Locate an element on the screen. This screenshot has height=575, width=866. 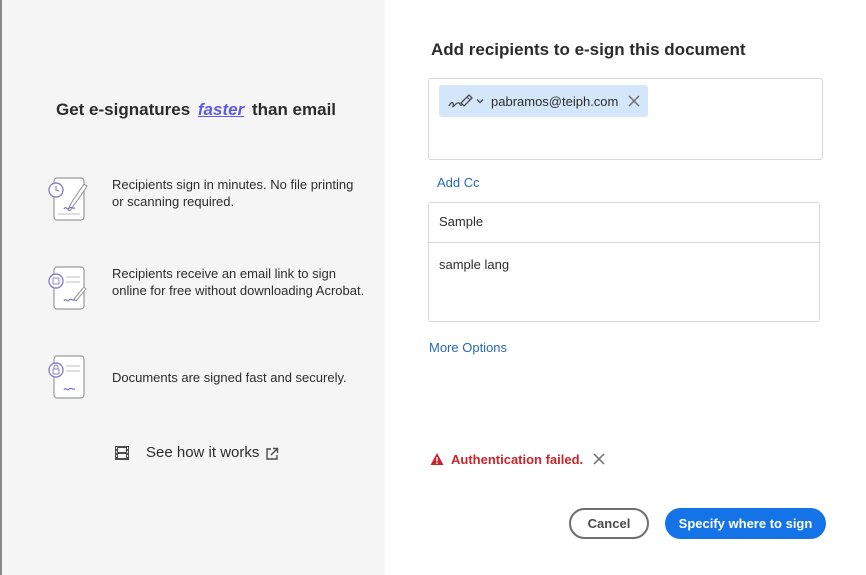
film-icon is located at coordinates (122, 452).